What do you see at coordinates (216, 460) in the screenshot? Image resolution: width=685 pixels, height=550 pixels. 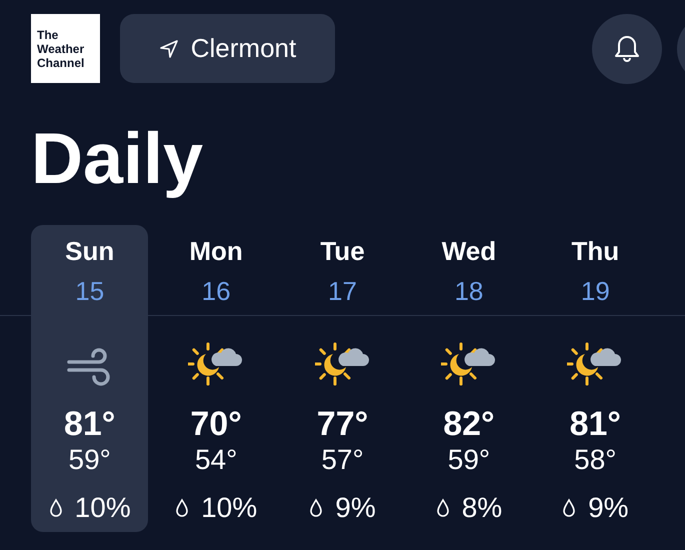 I see `low-temperature: 54°` at bounding box center [216, 460].